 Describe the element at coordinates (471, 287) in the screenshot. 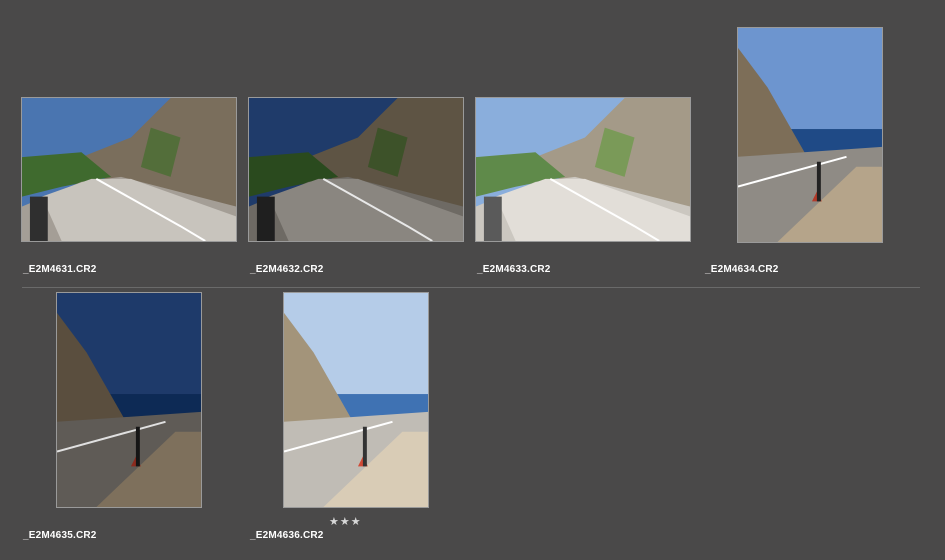

I see `row-divider` at that location.